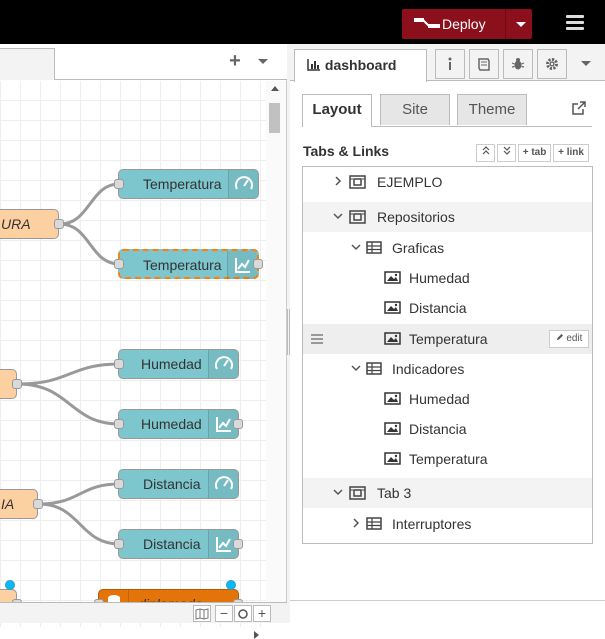 Image resolution: width=605 pixels, height=639 pixels. Describe the element at coordinates (275, 88) in the screenshot. I see `scroll-up-icon` at that location.